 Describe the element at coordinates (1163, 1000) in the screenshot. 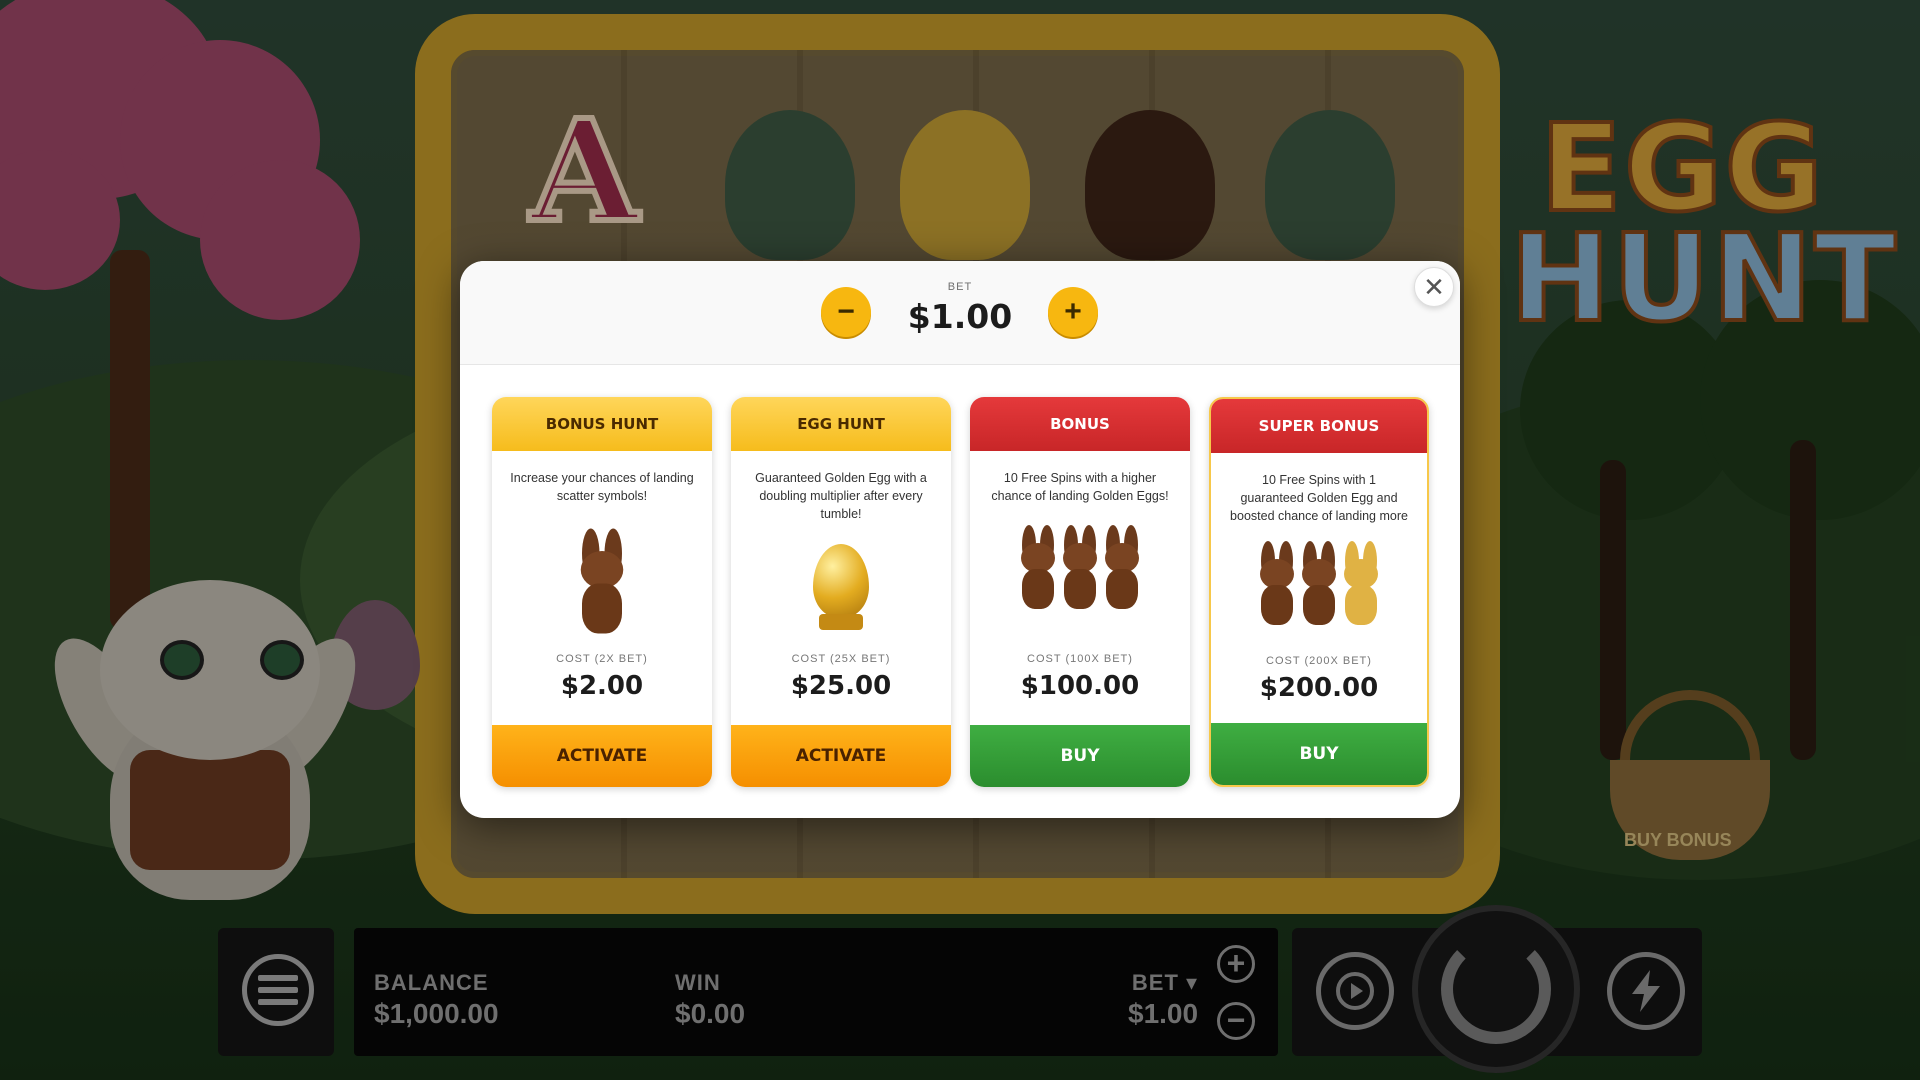

I see `bet-display: BET ▾ $1.00` at that location.